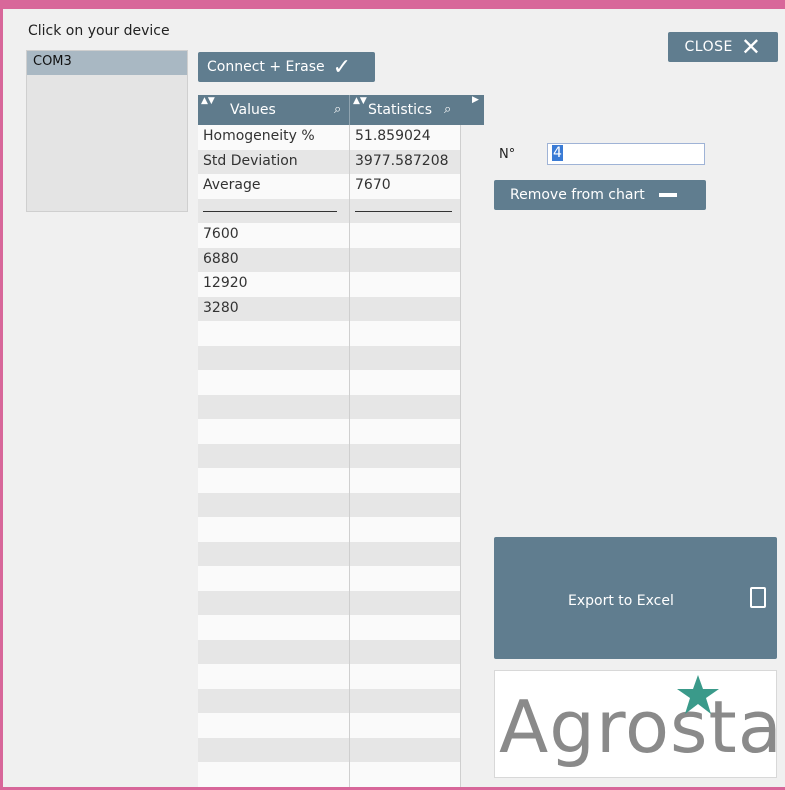 The width and height of the screenshot is (785, 790). Describe the element at coordinates (577, 195) in the screenshot. I see `remove-from-chart-label: Remove from chart` at that location.